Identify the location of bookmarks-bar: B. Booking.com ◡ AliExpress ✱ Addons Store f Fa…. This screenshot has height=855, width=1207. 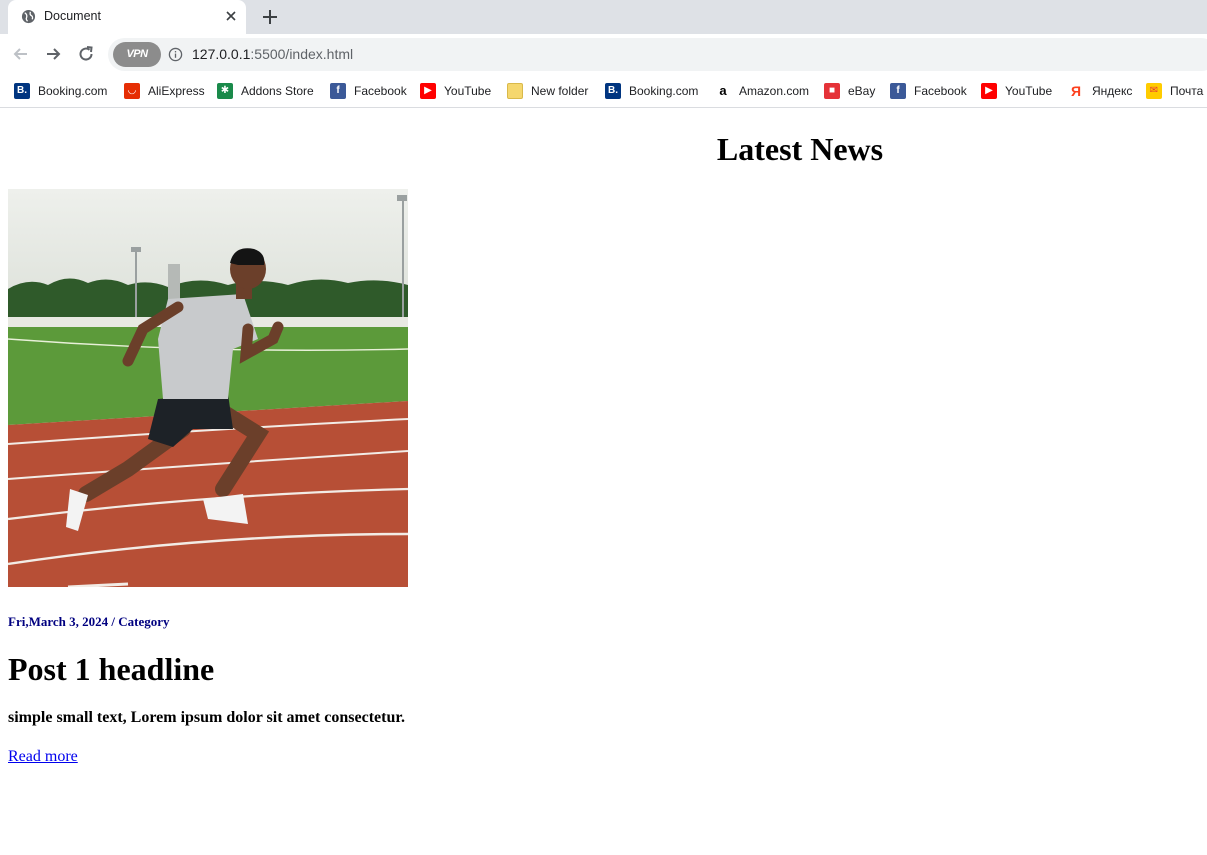
(603, 91).